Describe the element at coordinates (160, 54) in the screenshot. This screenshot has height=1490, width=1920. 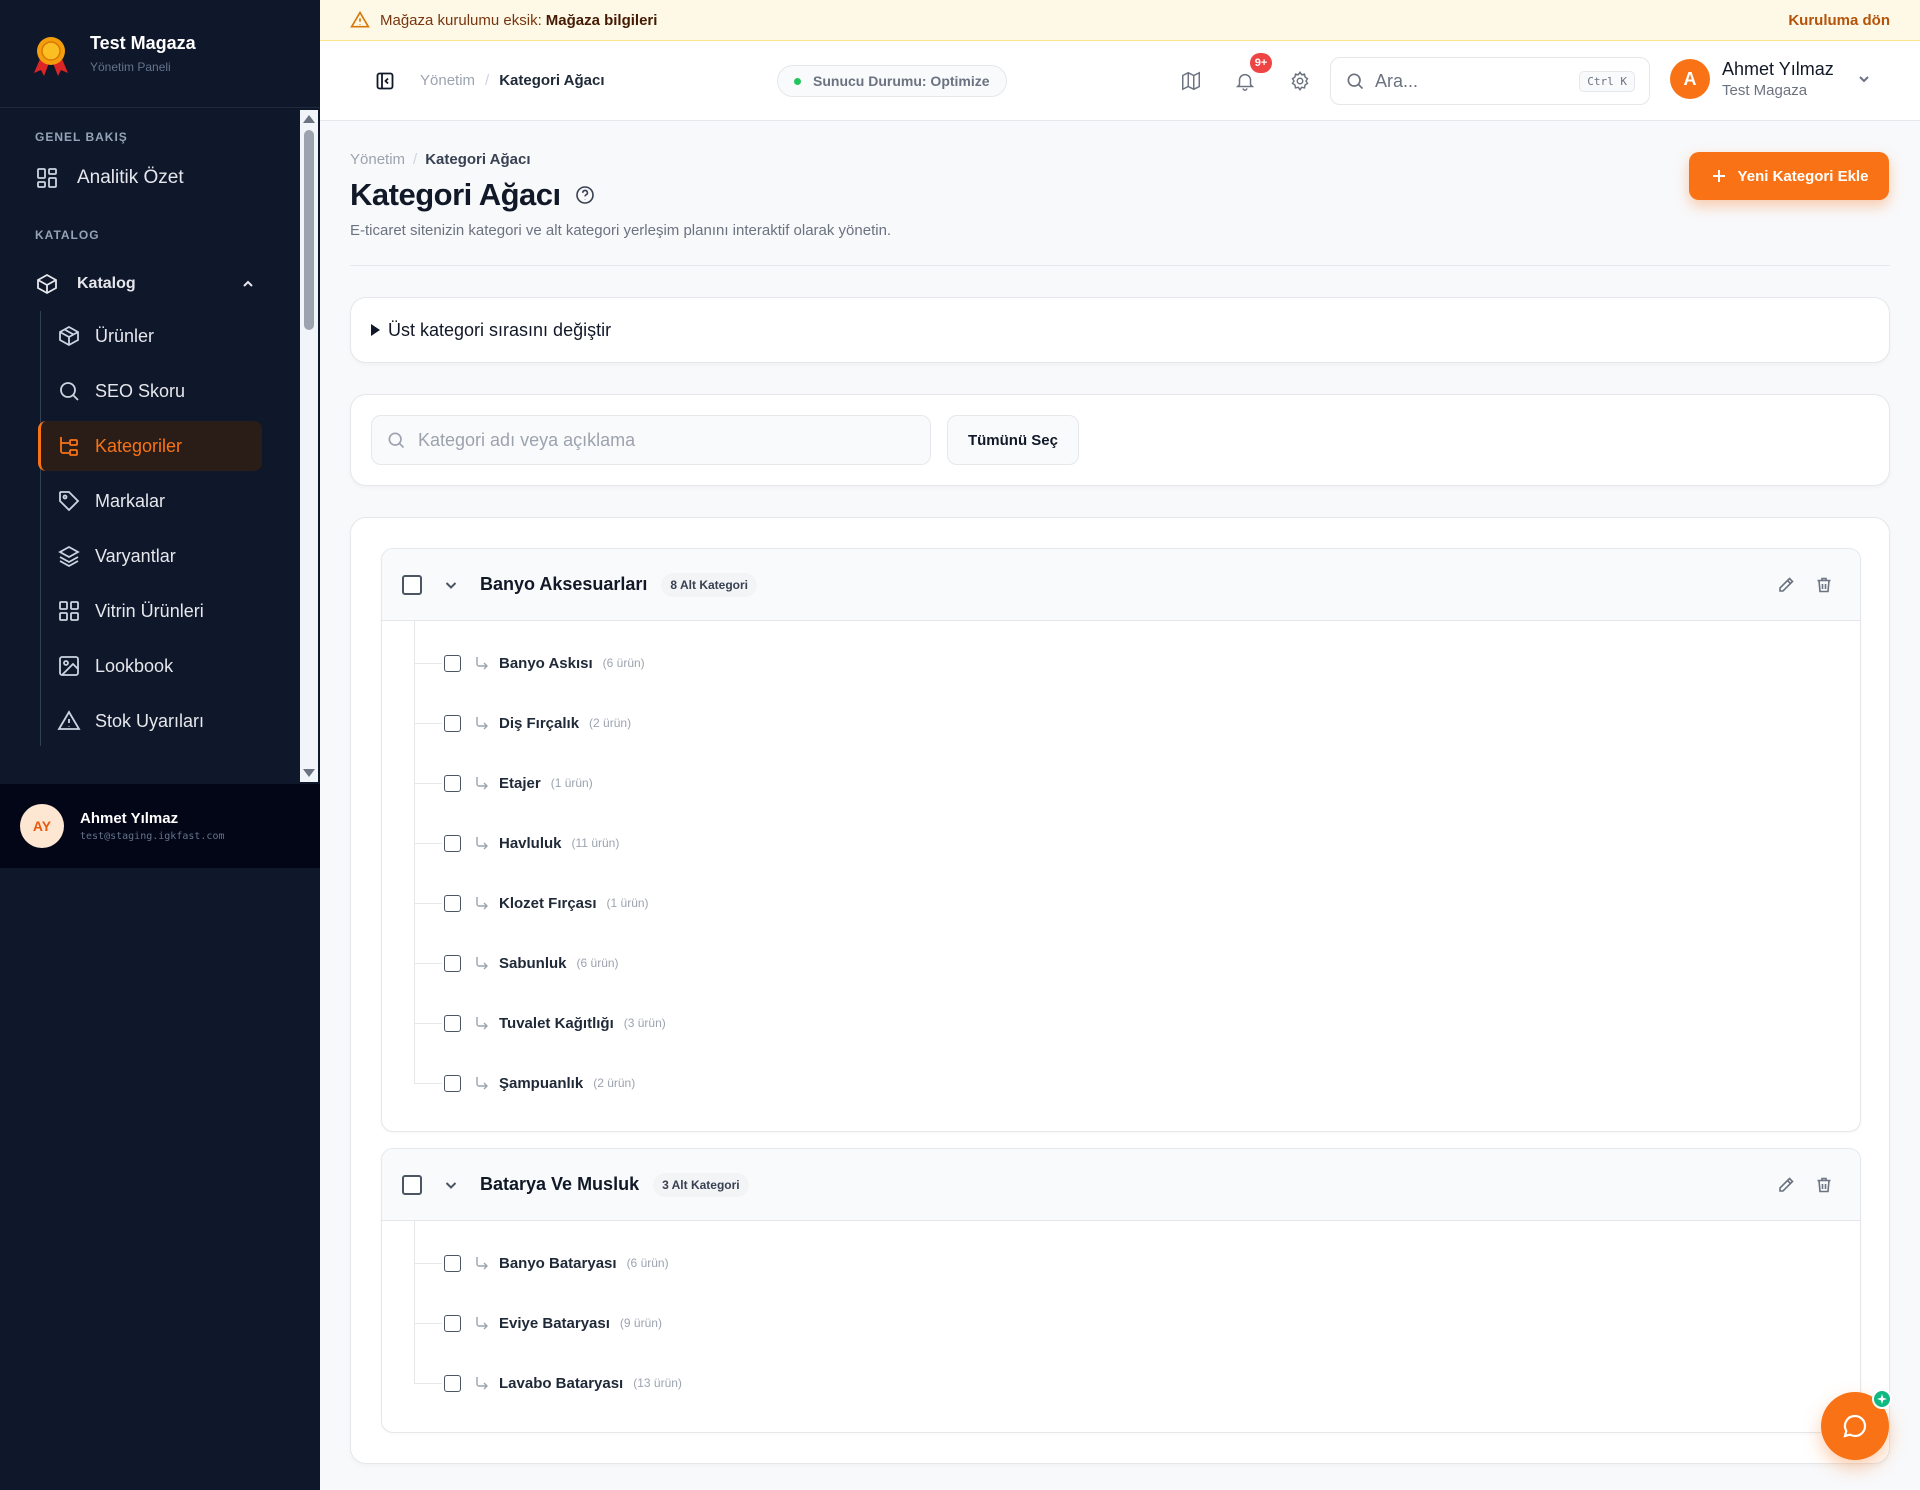
I see `brand: Test Magaza Yönetim Paneli` at that location.